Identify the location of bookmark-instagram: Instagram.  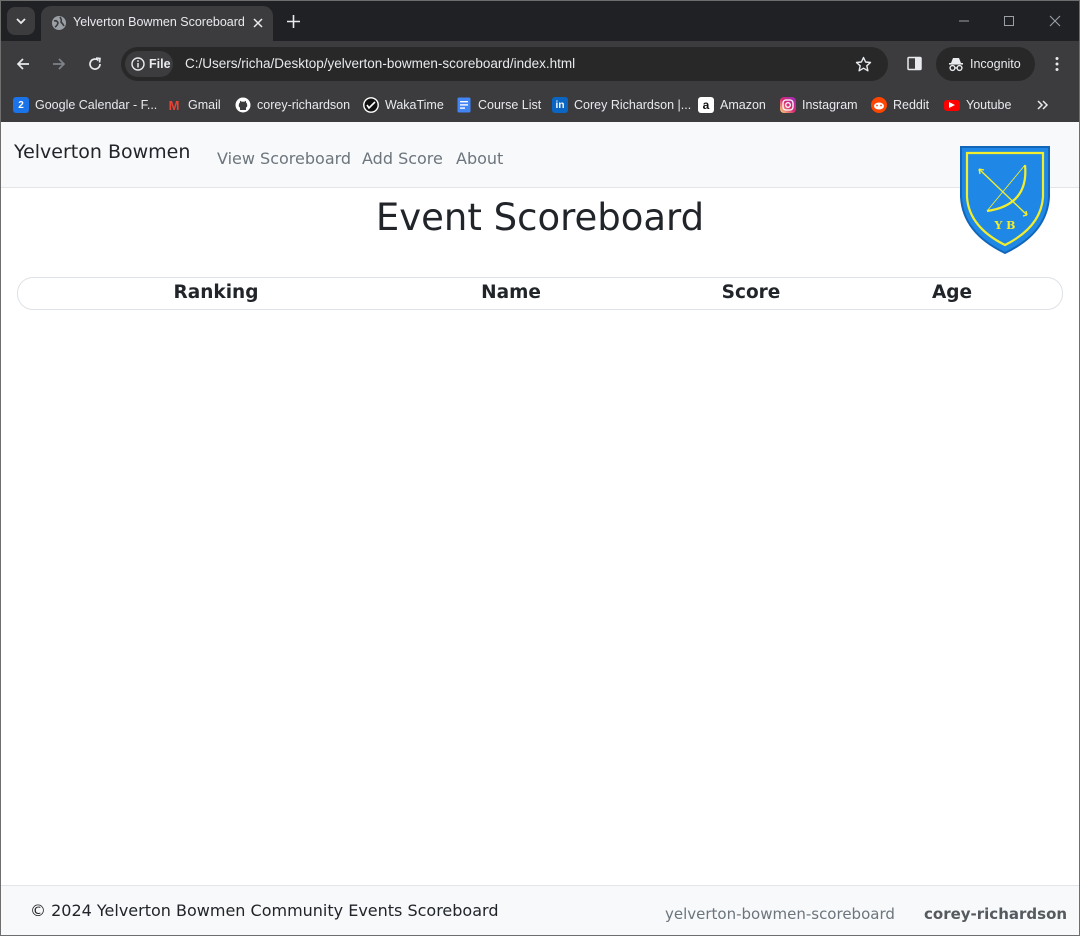
(819, 105).